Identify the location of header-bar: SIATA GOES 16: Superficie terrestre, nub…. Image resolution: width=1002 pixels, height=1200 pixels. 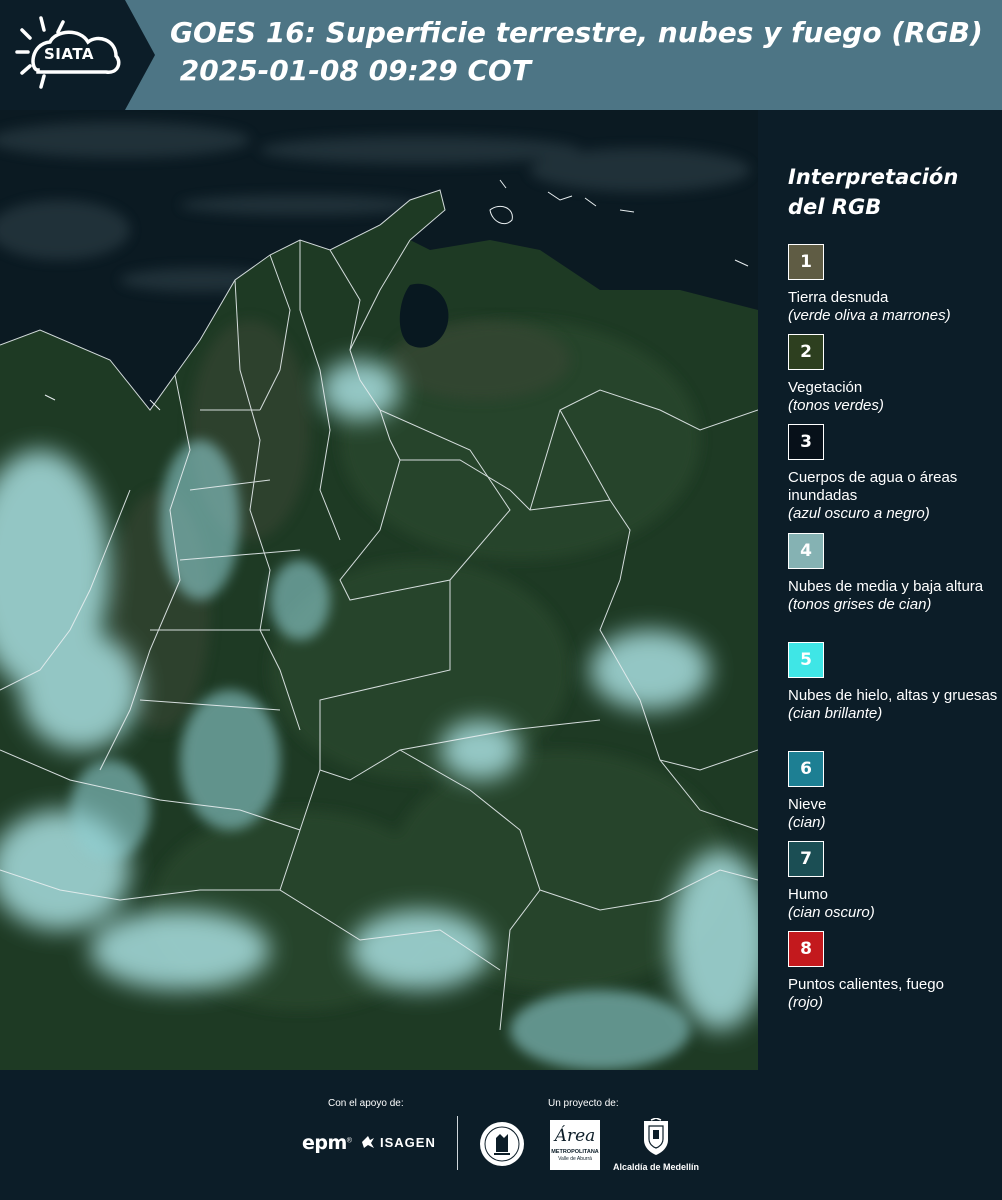
(501, 55).